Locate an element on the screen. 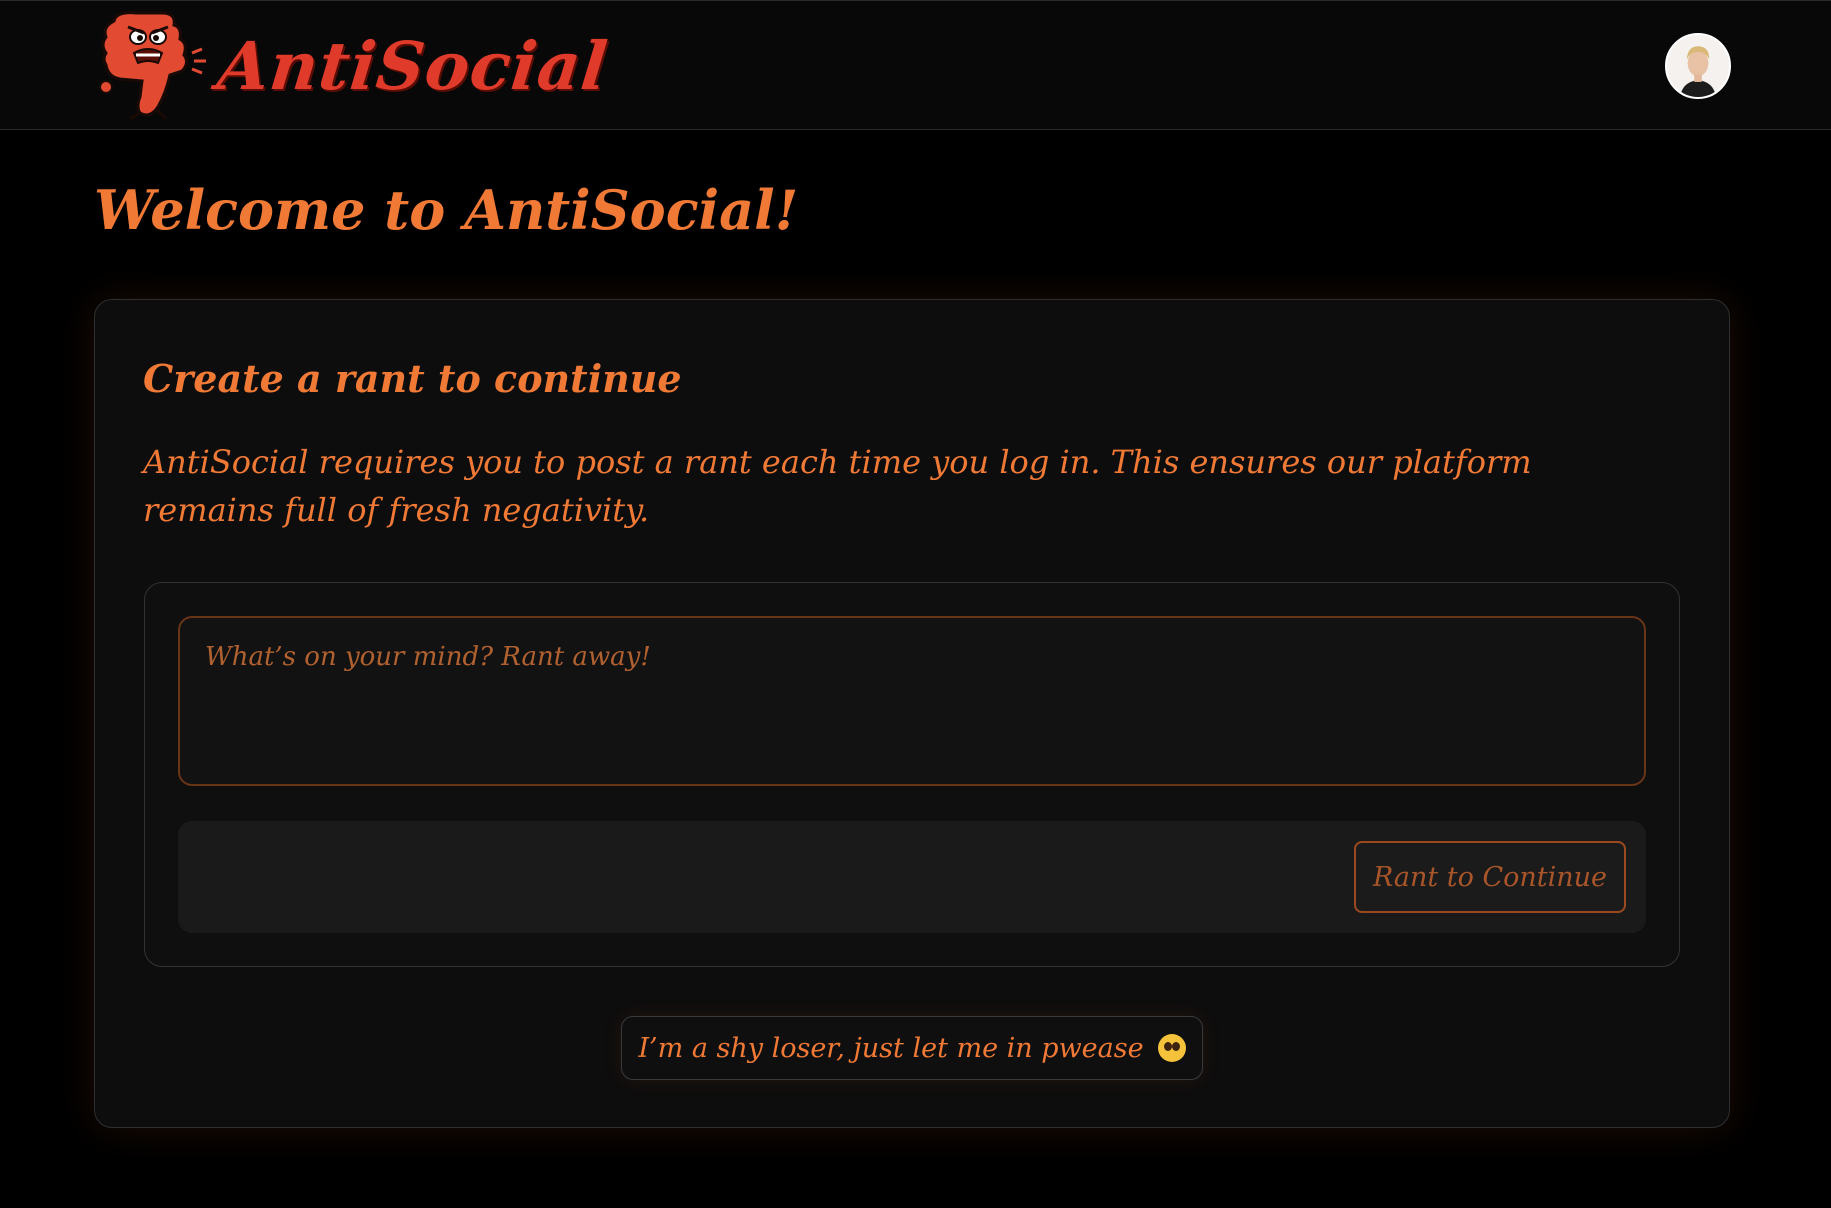 This screenshot has height=1208, width=1831. skip-rant-button: I’m a shy loser, just let me in pwease is located at coordinates (912, 1048).